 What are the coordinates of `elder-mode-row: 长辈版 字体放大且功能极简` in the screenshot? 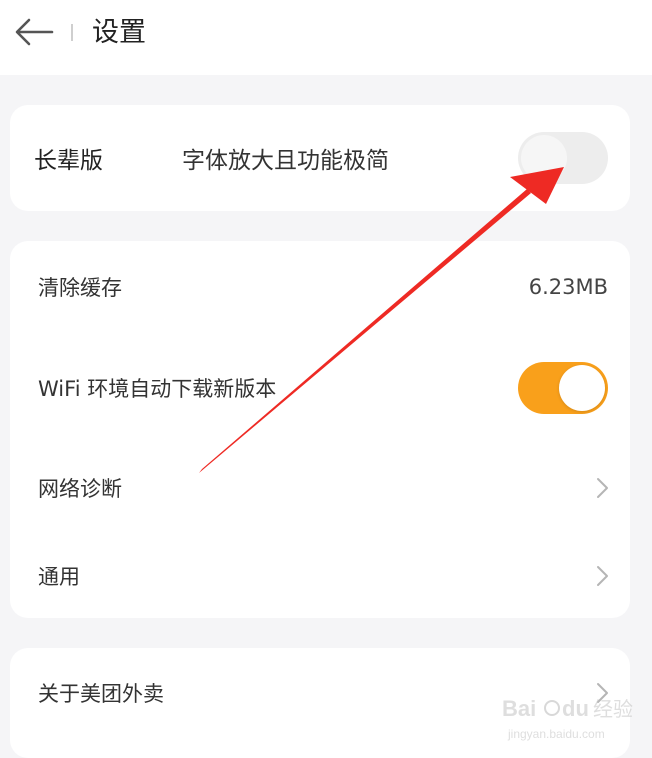 It's located at (320, 158).